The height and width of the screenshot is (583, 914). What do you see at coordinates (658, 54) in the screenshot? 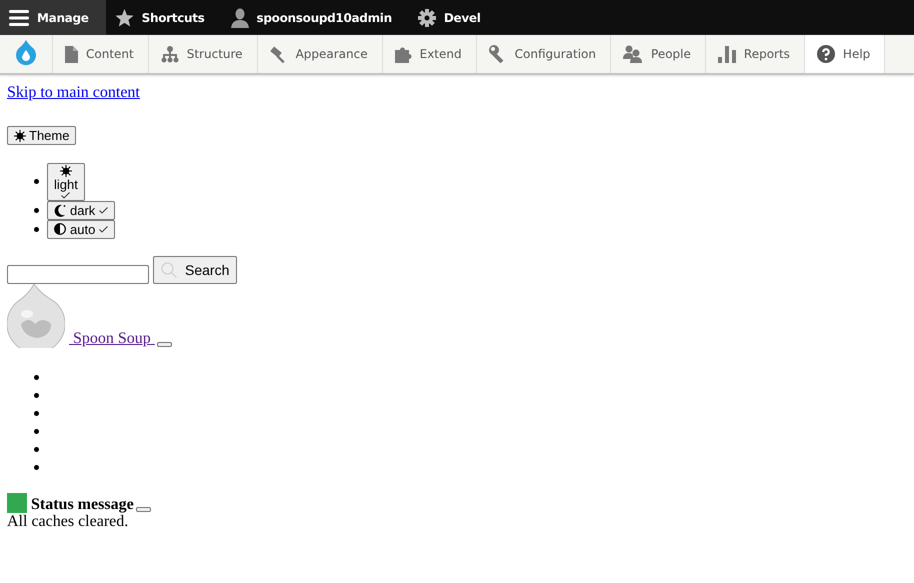
I see `toolbar-menu-item: People` at bounding box center [658, 54].